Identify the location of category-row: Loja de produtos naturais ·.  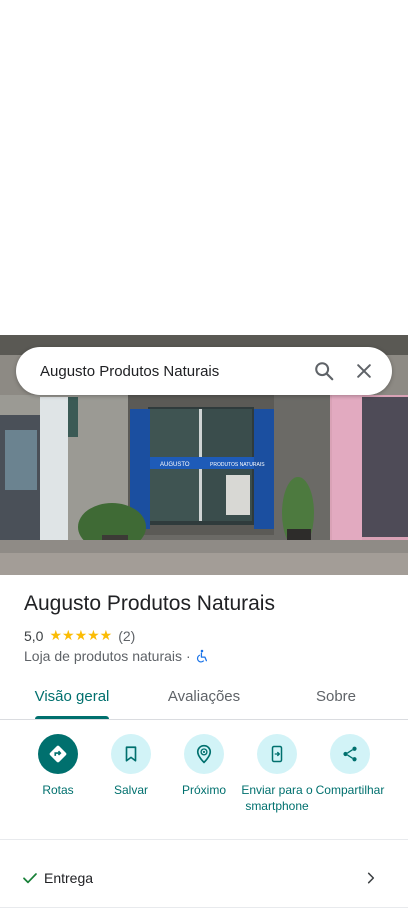
(116, 656).